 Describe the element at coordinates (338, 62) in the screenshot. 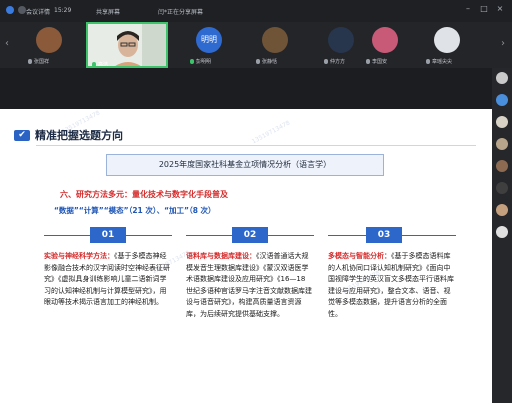

I see `participant-name: 仲方方` at that location.